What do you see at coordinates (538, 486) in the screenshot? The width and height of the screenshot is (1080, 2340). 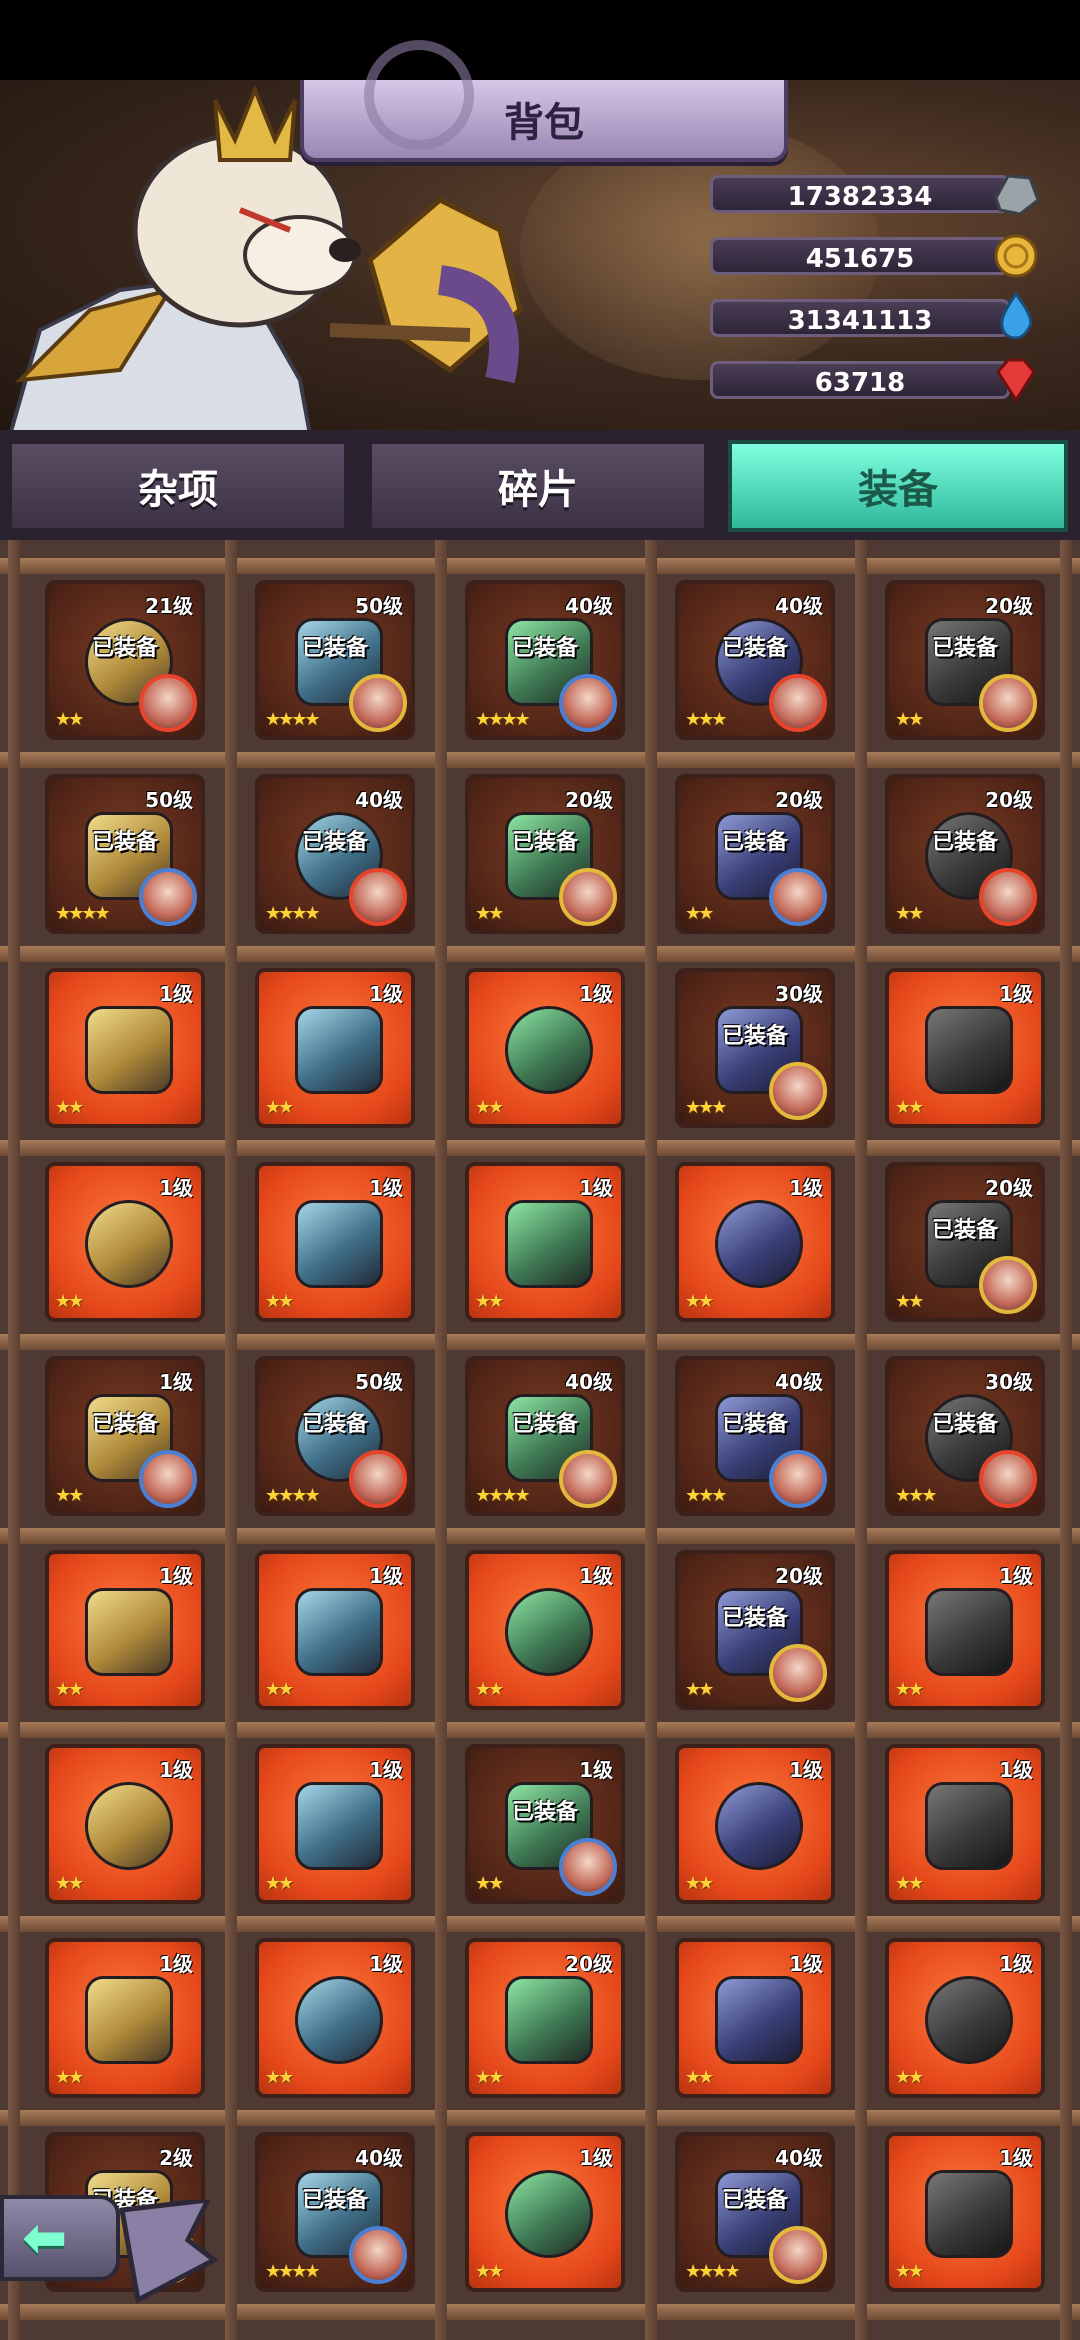 I see `tab-fragments: 碎片` at bounding box center [538, 486].